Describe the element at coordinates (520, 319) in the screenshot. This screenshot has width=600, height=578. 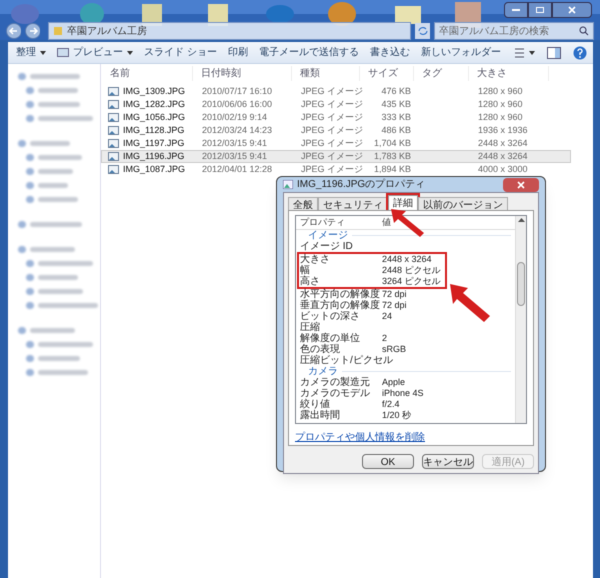
I see `scrollbar` at that location.